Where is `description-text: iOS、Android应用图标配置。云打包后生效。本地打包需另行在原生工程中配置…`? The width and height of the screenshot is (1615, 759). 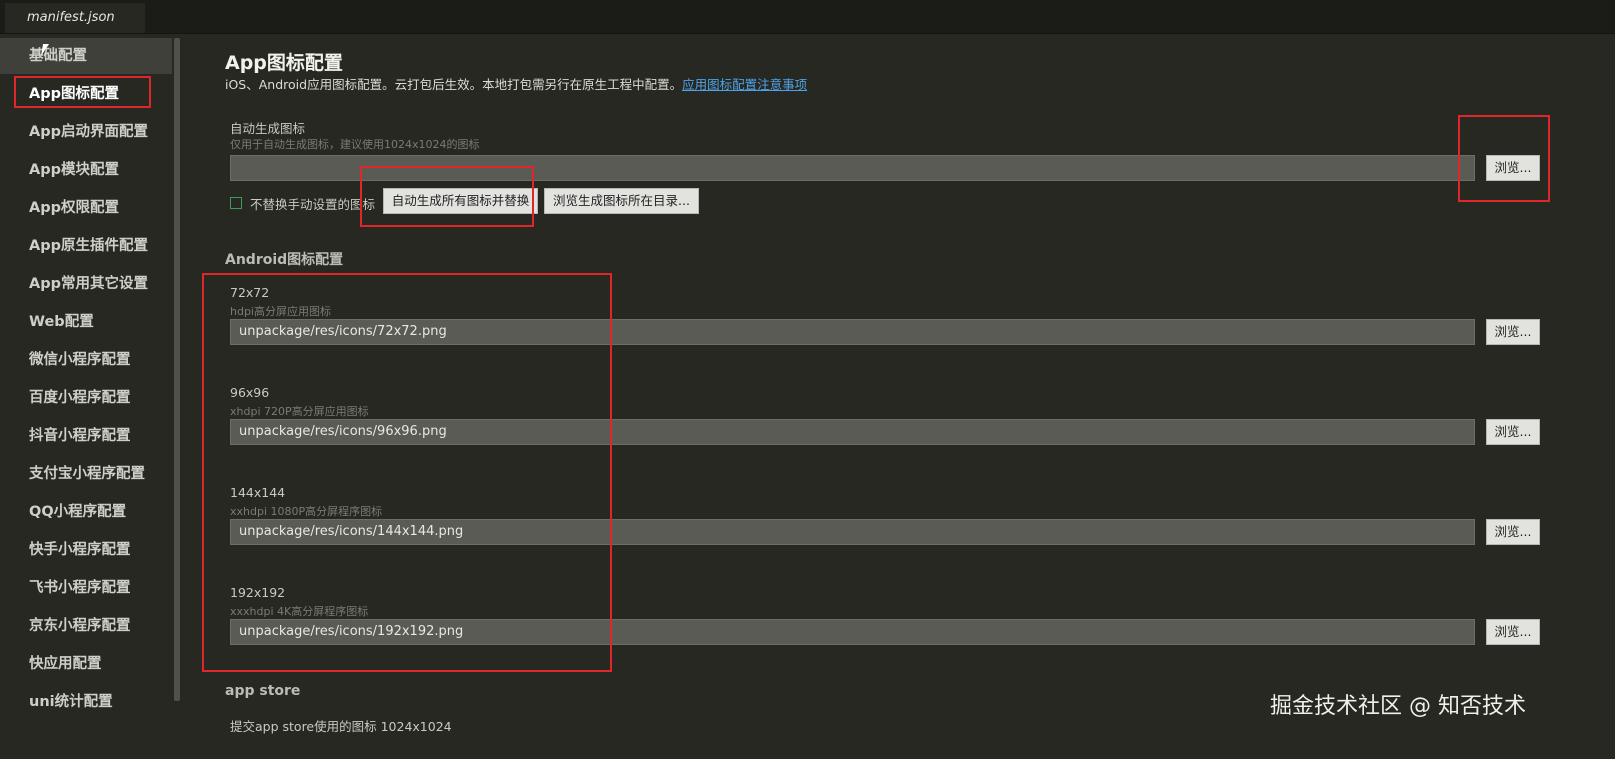 description-text: iOS、Android应用图标配置。云打包后生效。本地打包需另行在原生工程中配置… is located at coordinates (454, 84).